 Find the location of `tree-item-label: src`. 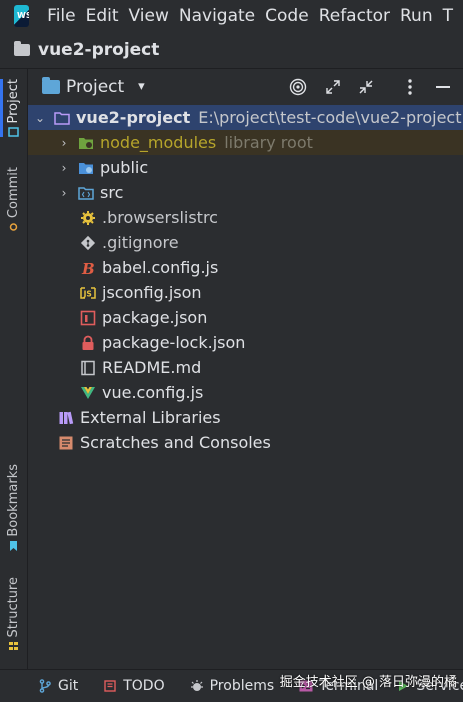

tree-item-label: src is located at coordinates (112, 192).